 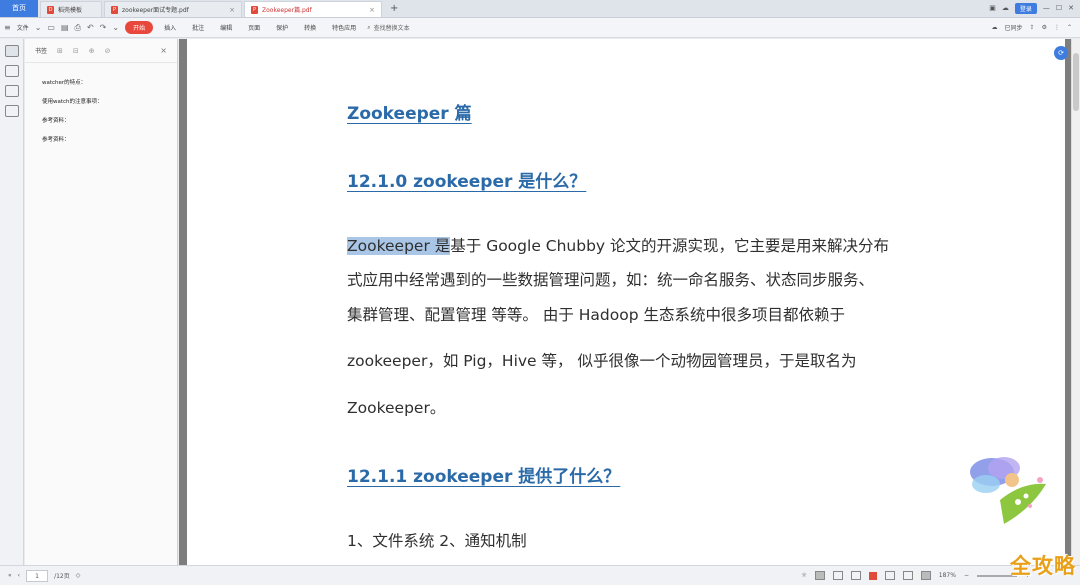 I want to click on eye-protection-icon: ☼, so click(x=803, y=575).